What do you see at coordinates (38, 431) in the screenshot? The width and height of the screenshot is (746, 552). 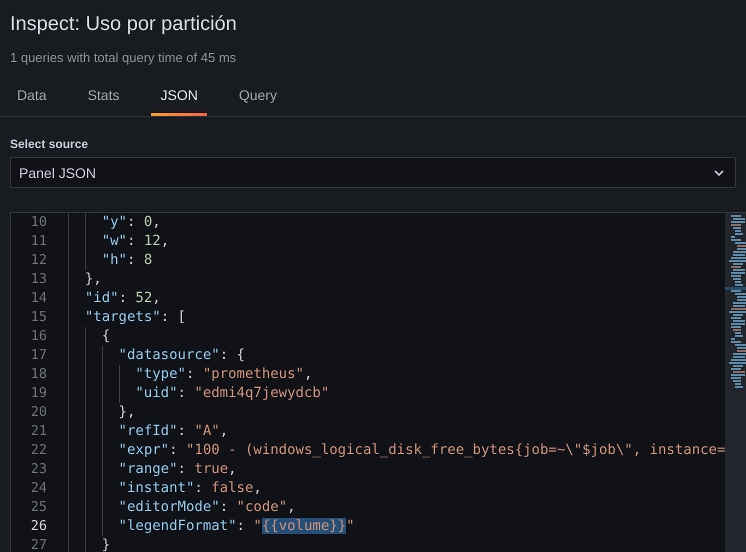 I see `line-number: 21` at bounding box center [38, 431].